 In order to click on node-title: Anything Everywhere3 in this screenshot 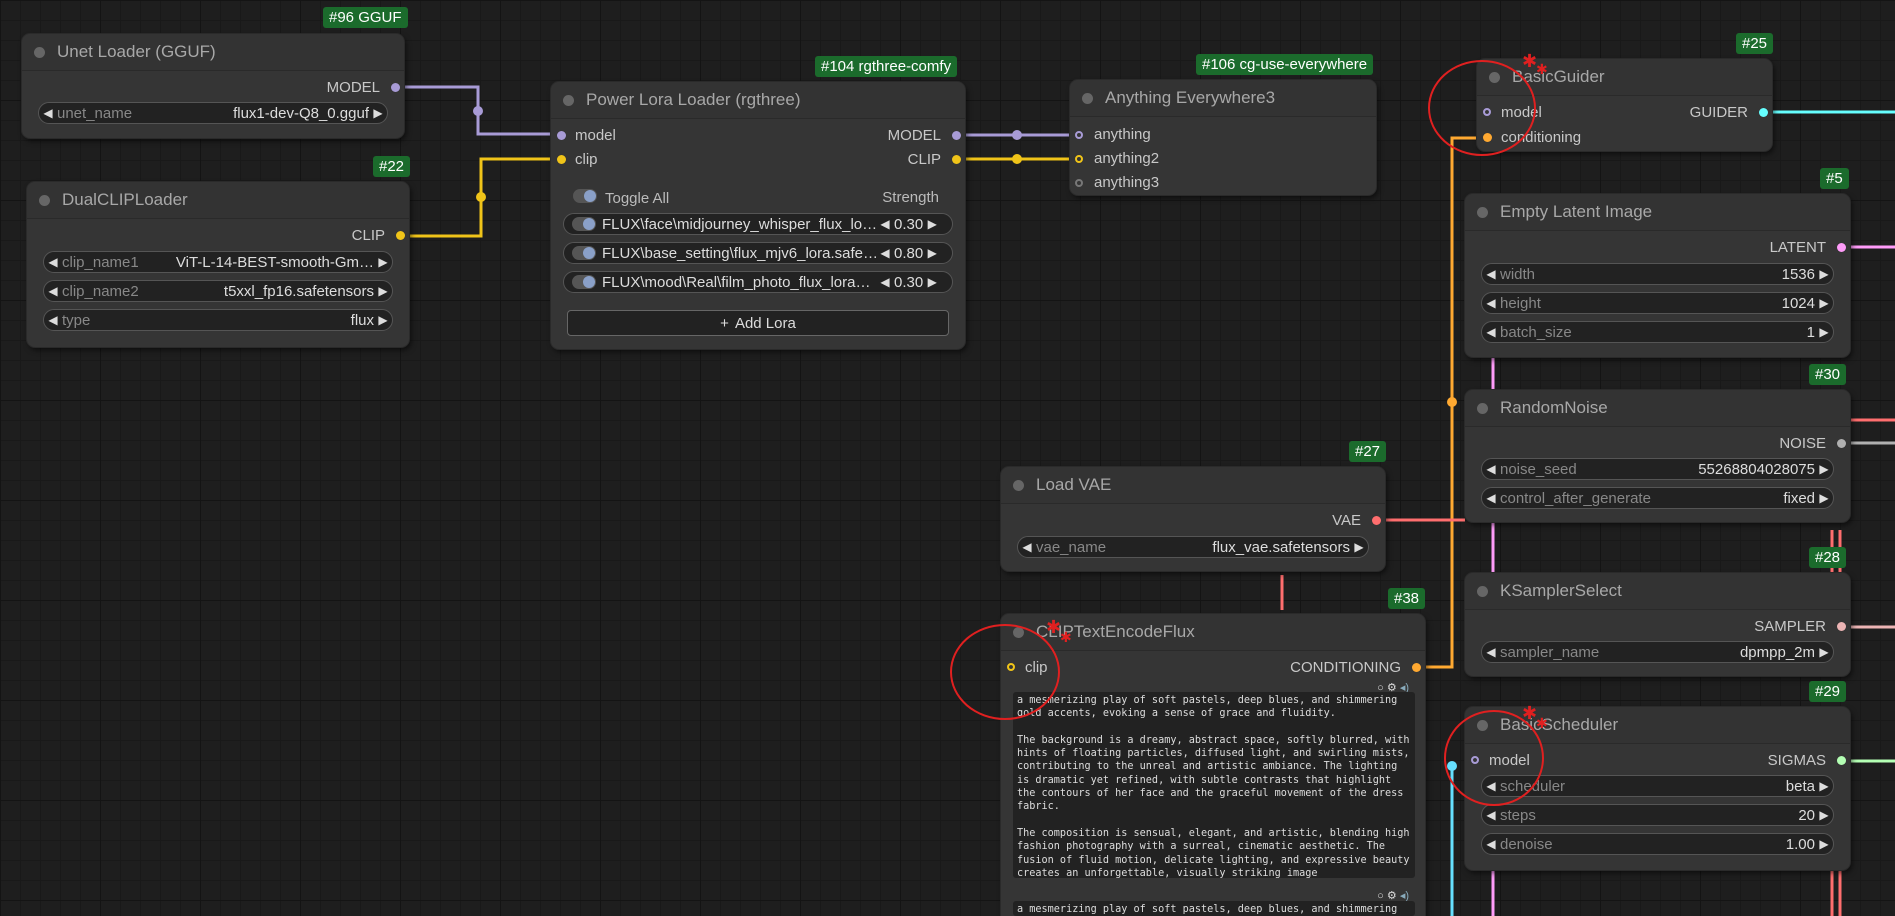, I will do `click(1223, 98)`.